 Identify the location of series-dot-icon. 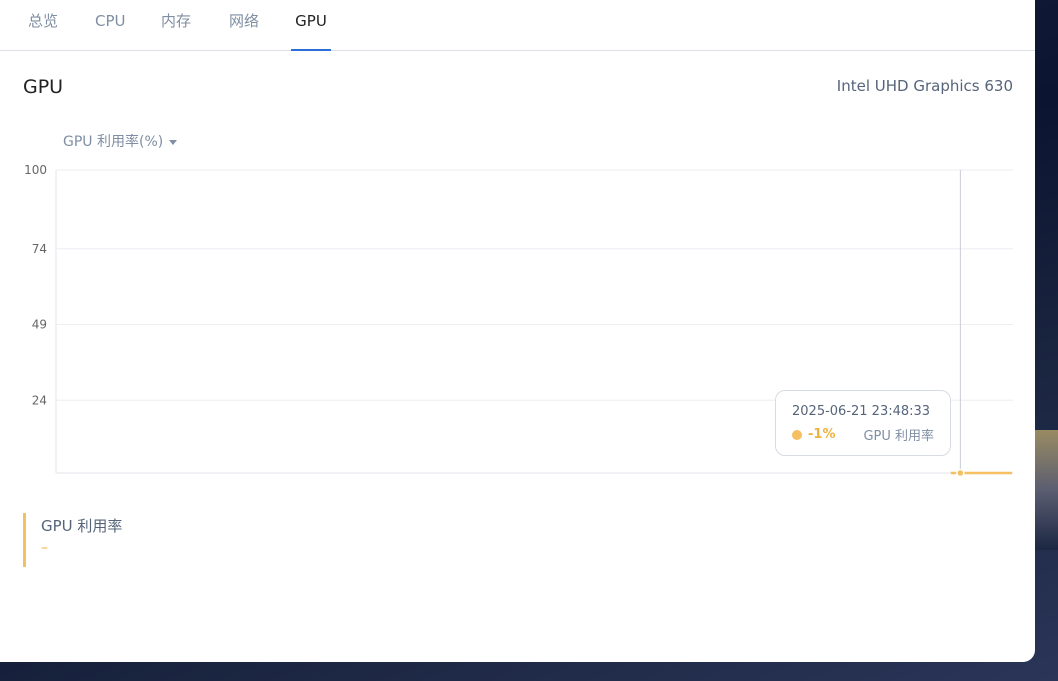
(797, 434).